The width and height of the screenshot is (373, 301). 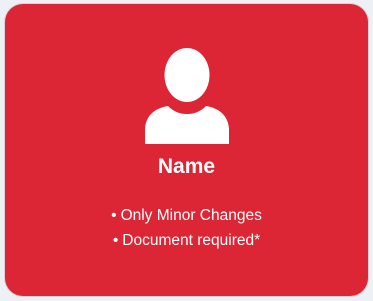 What do you see at coordinates (191, 215) in the screenshot?
I see `feature-text: Only Minor Changes` at bounding box center [191, 215].